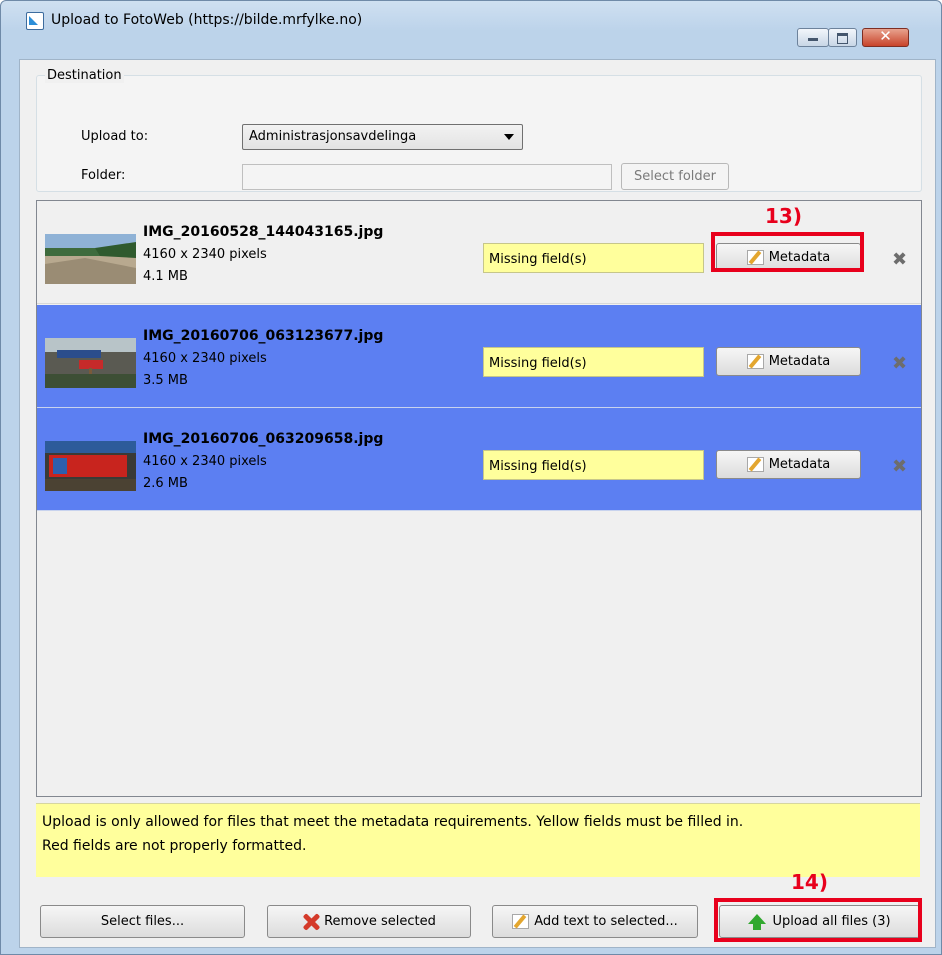 This screenshot has height=955, width=942. What do you see at coordinates (380, 921) in the screenshot?
I see `remove-selected-label: Remove selected` at bounding box center [380, 921].